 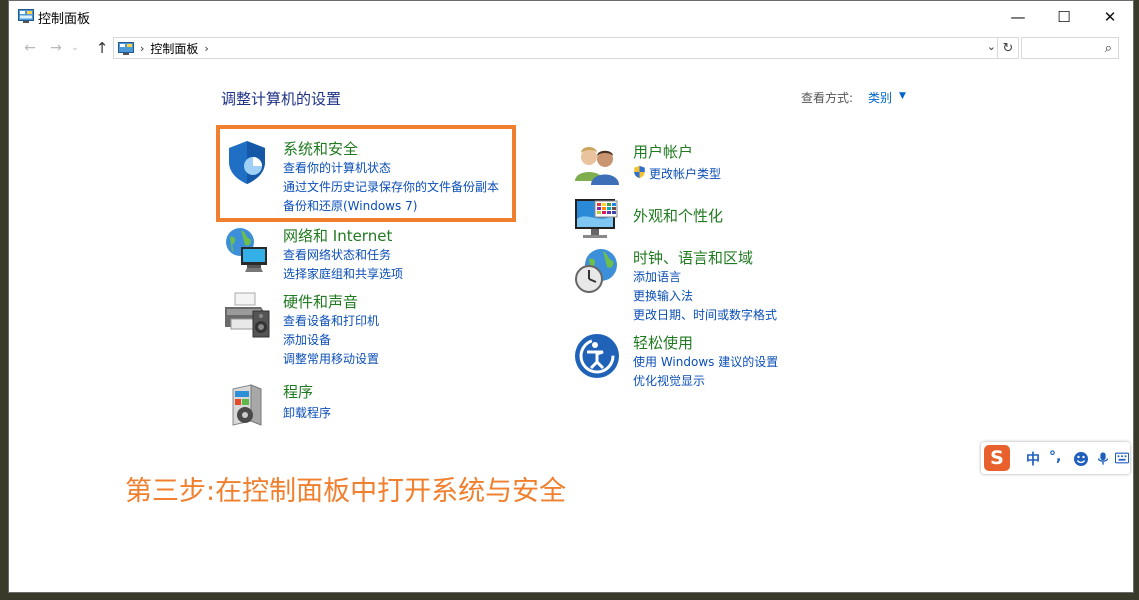 What do you see at coordinates (331, 358) in the screenshot?
I see `link-mobility-settings: 调整常用移动设置` at bounding box center [331, 358].